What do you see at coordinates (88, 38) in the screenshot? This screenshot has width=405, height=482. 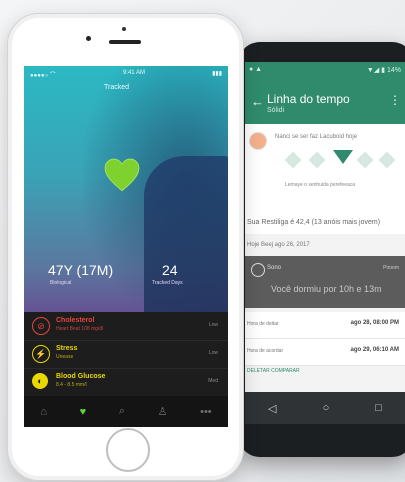 I see `camera-icon` at bounding box center [88, 38].